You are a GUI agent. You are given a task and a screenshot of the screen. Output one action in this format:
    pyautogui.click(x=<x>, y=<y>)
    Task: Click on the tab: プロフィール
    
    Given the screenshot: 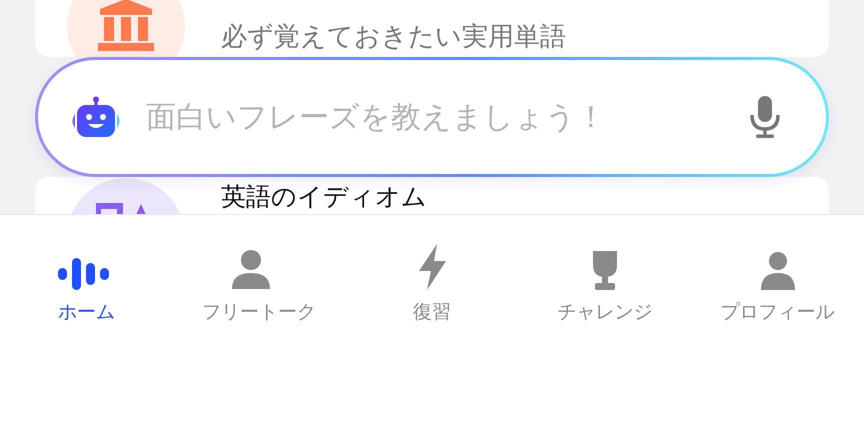 What is the action you would take?
    pyautogui.click(x=777, y=280)
    